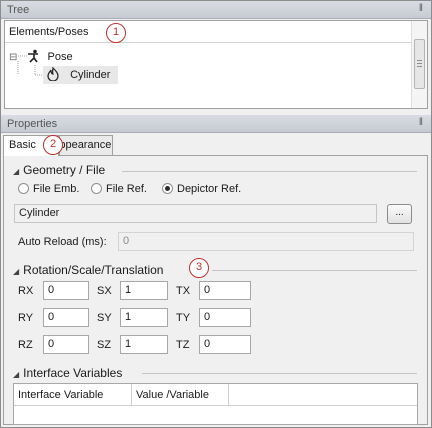 This screenshot has height=428, width=432. What do you see at coordinates (167, 188) in the screenshot?
I see `radio-button-selected` at bounding box center [167, 188].